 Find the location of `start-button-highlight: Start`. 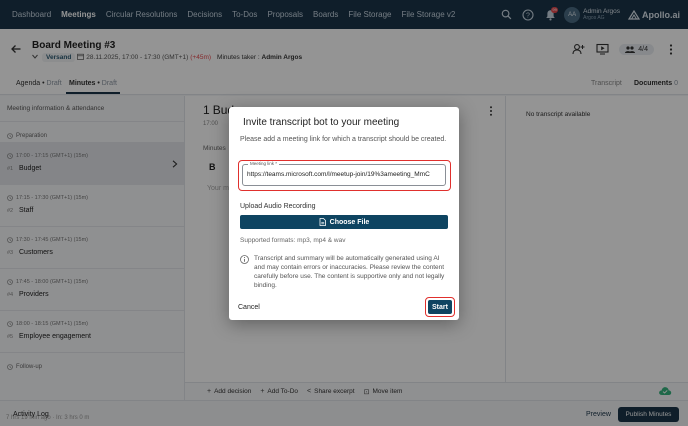

start-button-highlight: Start is located at coordinates (440, 307).